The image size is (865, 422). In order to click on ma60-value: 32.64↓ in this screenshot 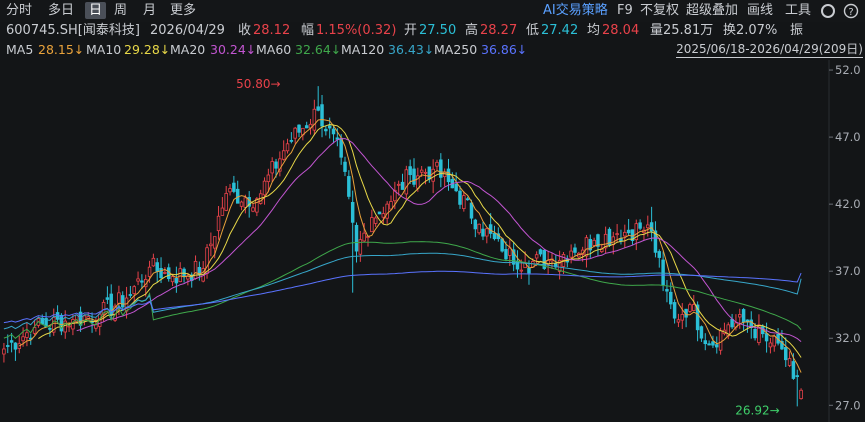, I will do `click(318, 49)`.